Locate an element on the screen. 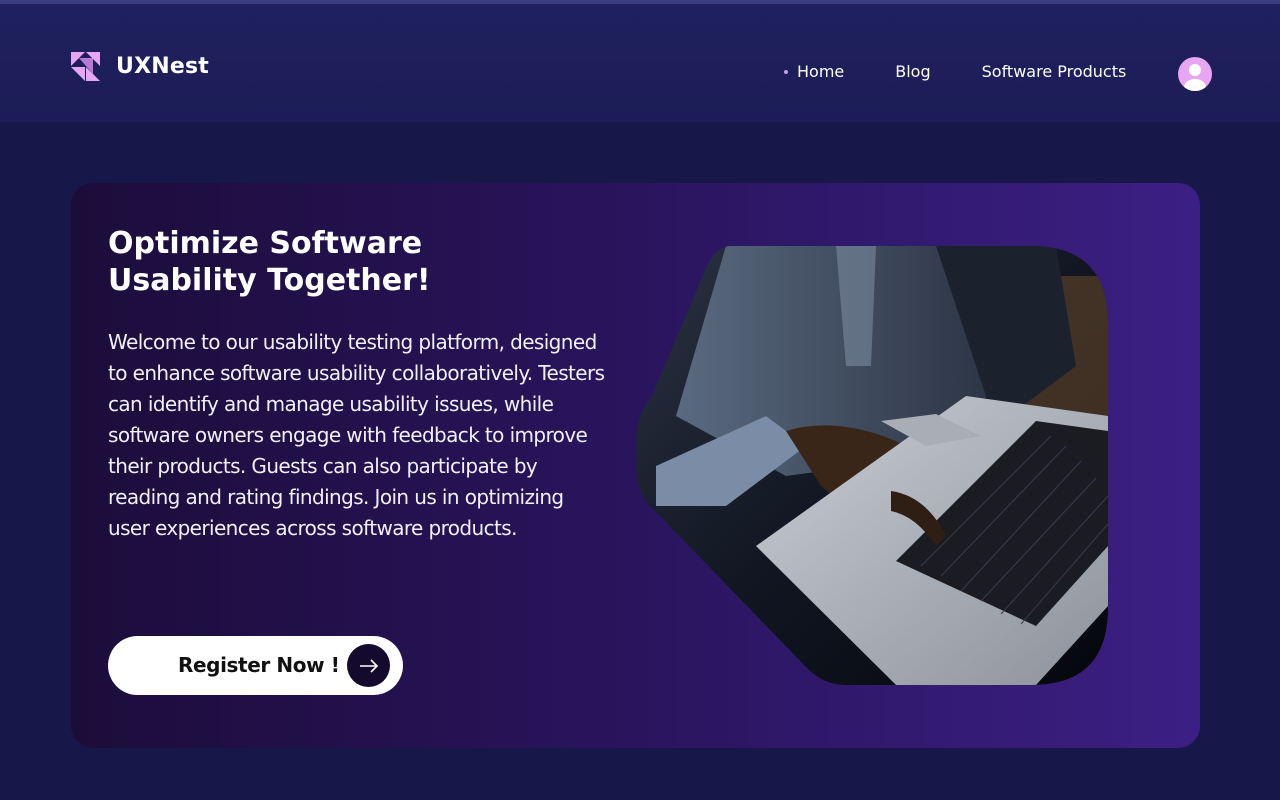  hero-title: Optimize Software Usability Together! is located at coordinates (318, 262).